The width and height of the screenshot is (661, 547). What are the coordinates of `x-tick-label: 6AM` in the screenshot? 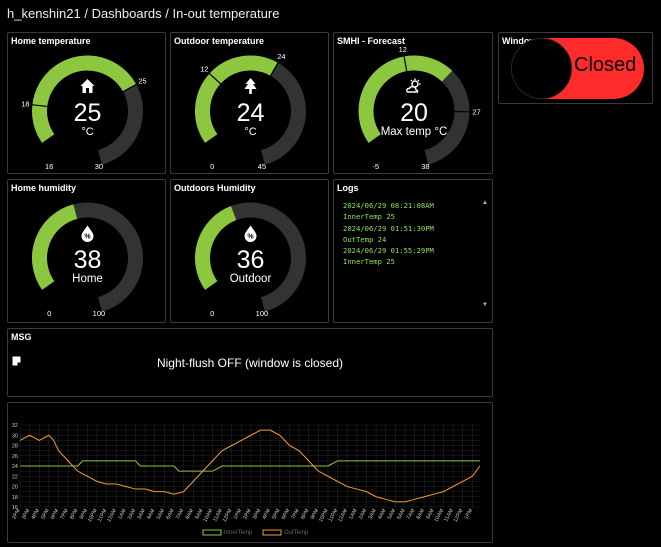 It's located at (170, 514).